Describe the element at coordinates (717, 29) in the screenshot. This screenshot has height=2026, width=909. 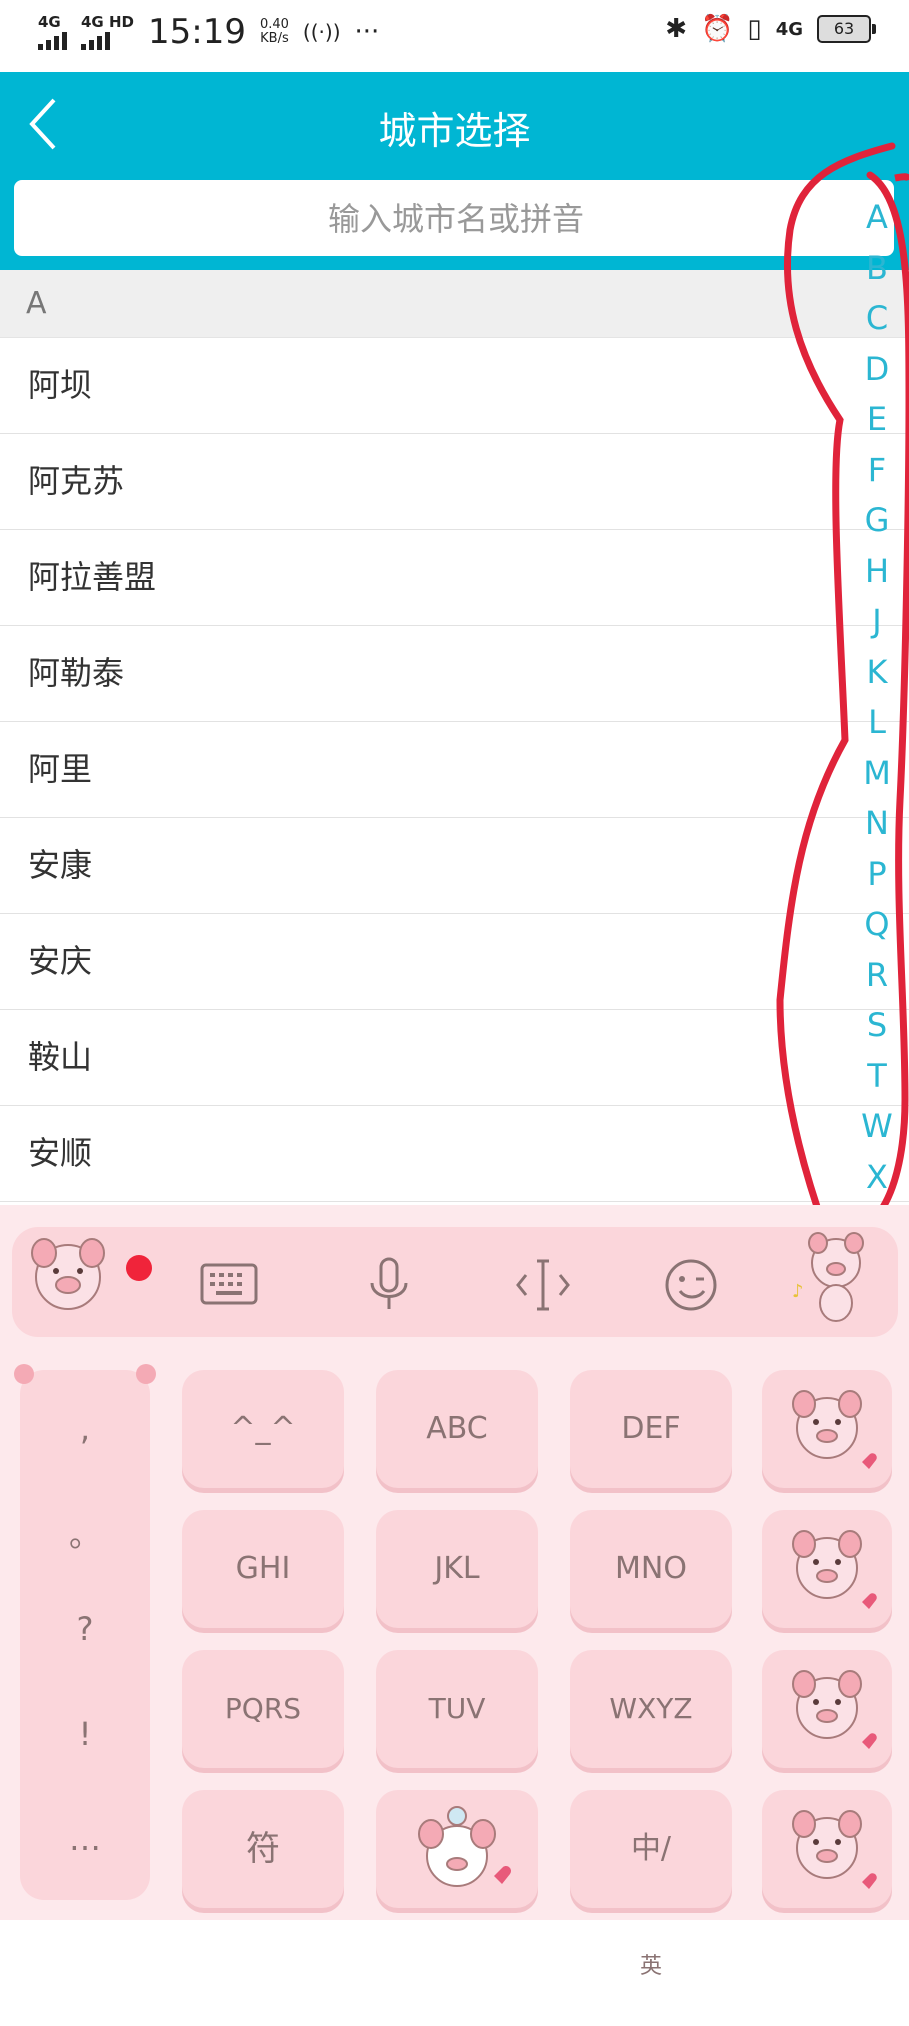
I see `alarm-icon: ⏰` at that location.